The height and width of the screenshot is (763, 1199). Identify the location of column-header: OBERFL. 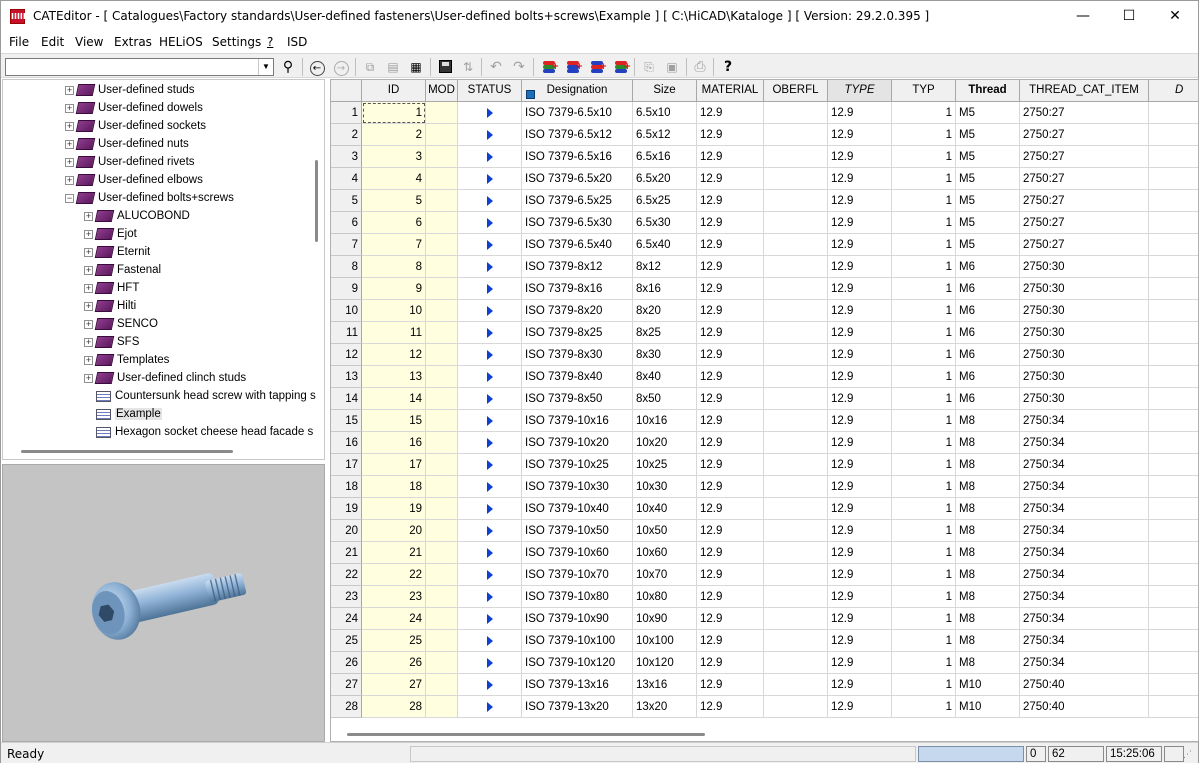
(796, 91).